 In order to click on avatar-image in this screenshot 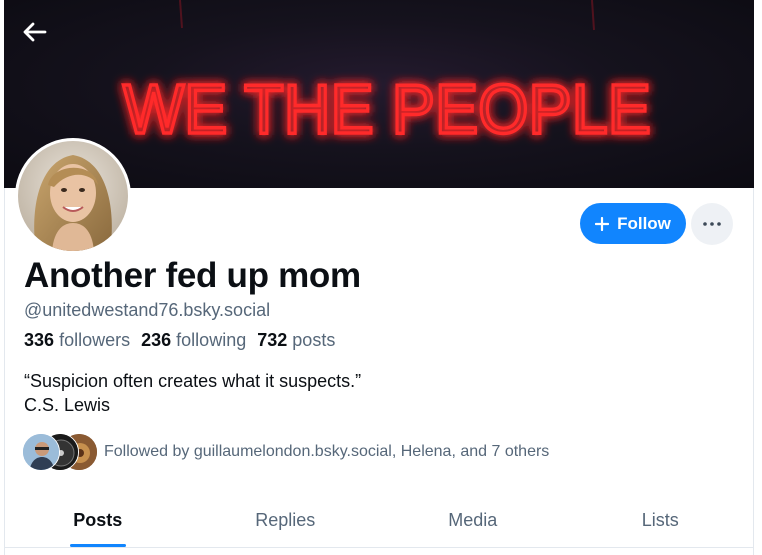, I will do `click(73, 196)`.